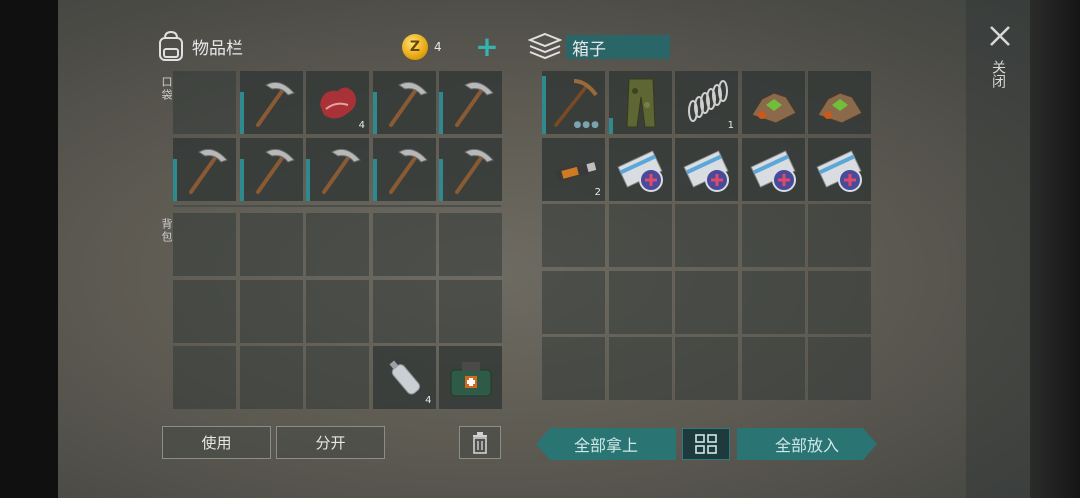 This screenshot has height=498, width=1080. I want to click on put-all-button: 全部放入, so click(807, 444).